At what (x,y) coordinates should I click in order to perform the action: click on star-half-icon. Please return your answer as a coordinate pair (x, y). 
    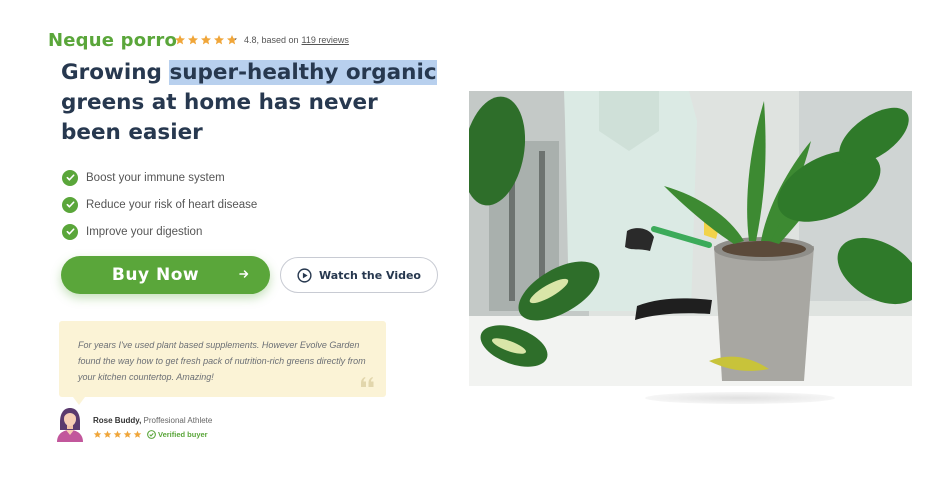
    Looking at the image, I should click on (232, 40).